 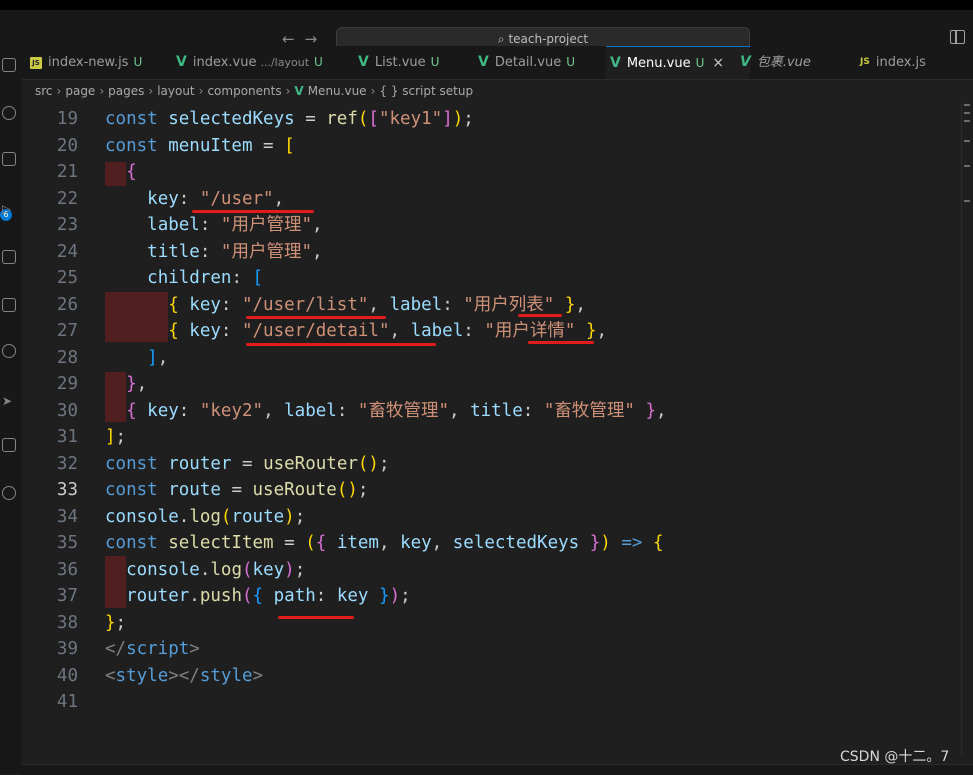 I want to click on tab-list-vue: V List.vue U, so click(x=416, y=62).